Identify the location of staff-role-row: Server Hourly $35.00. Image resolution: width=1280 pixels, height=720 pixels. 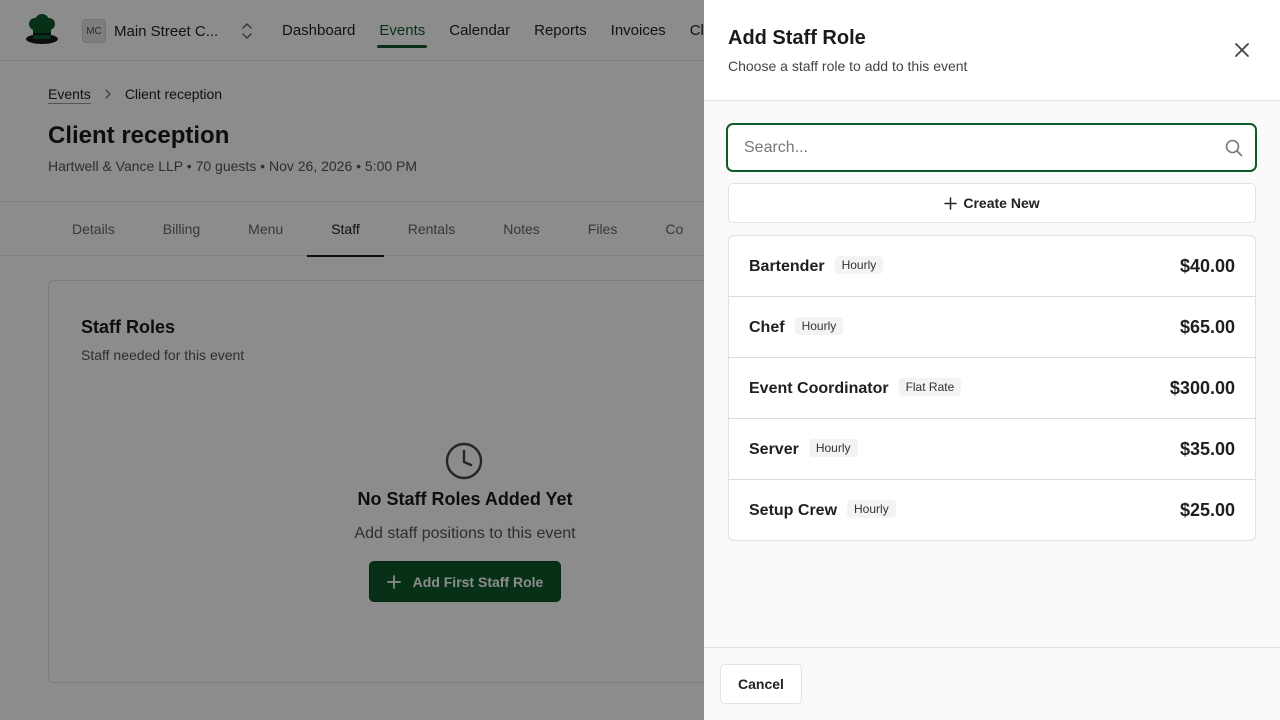
(992, 449).